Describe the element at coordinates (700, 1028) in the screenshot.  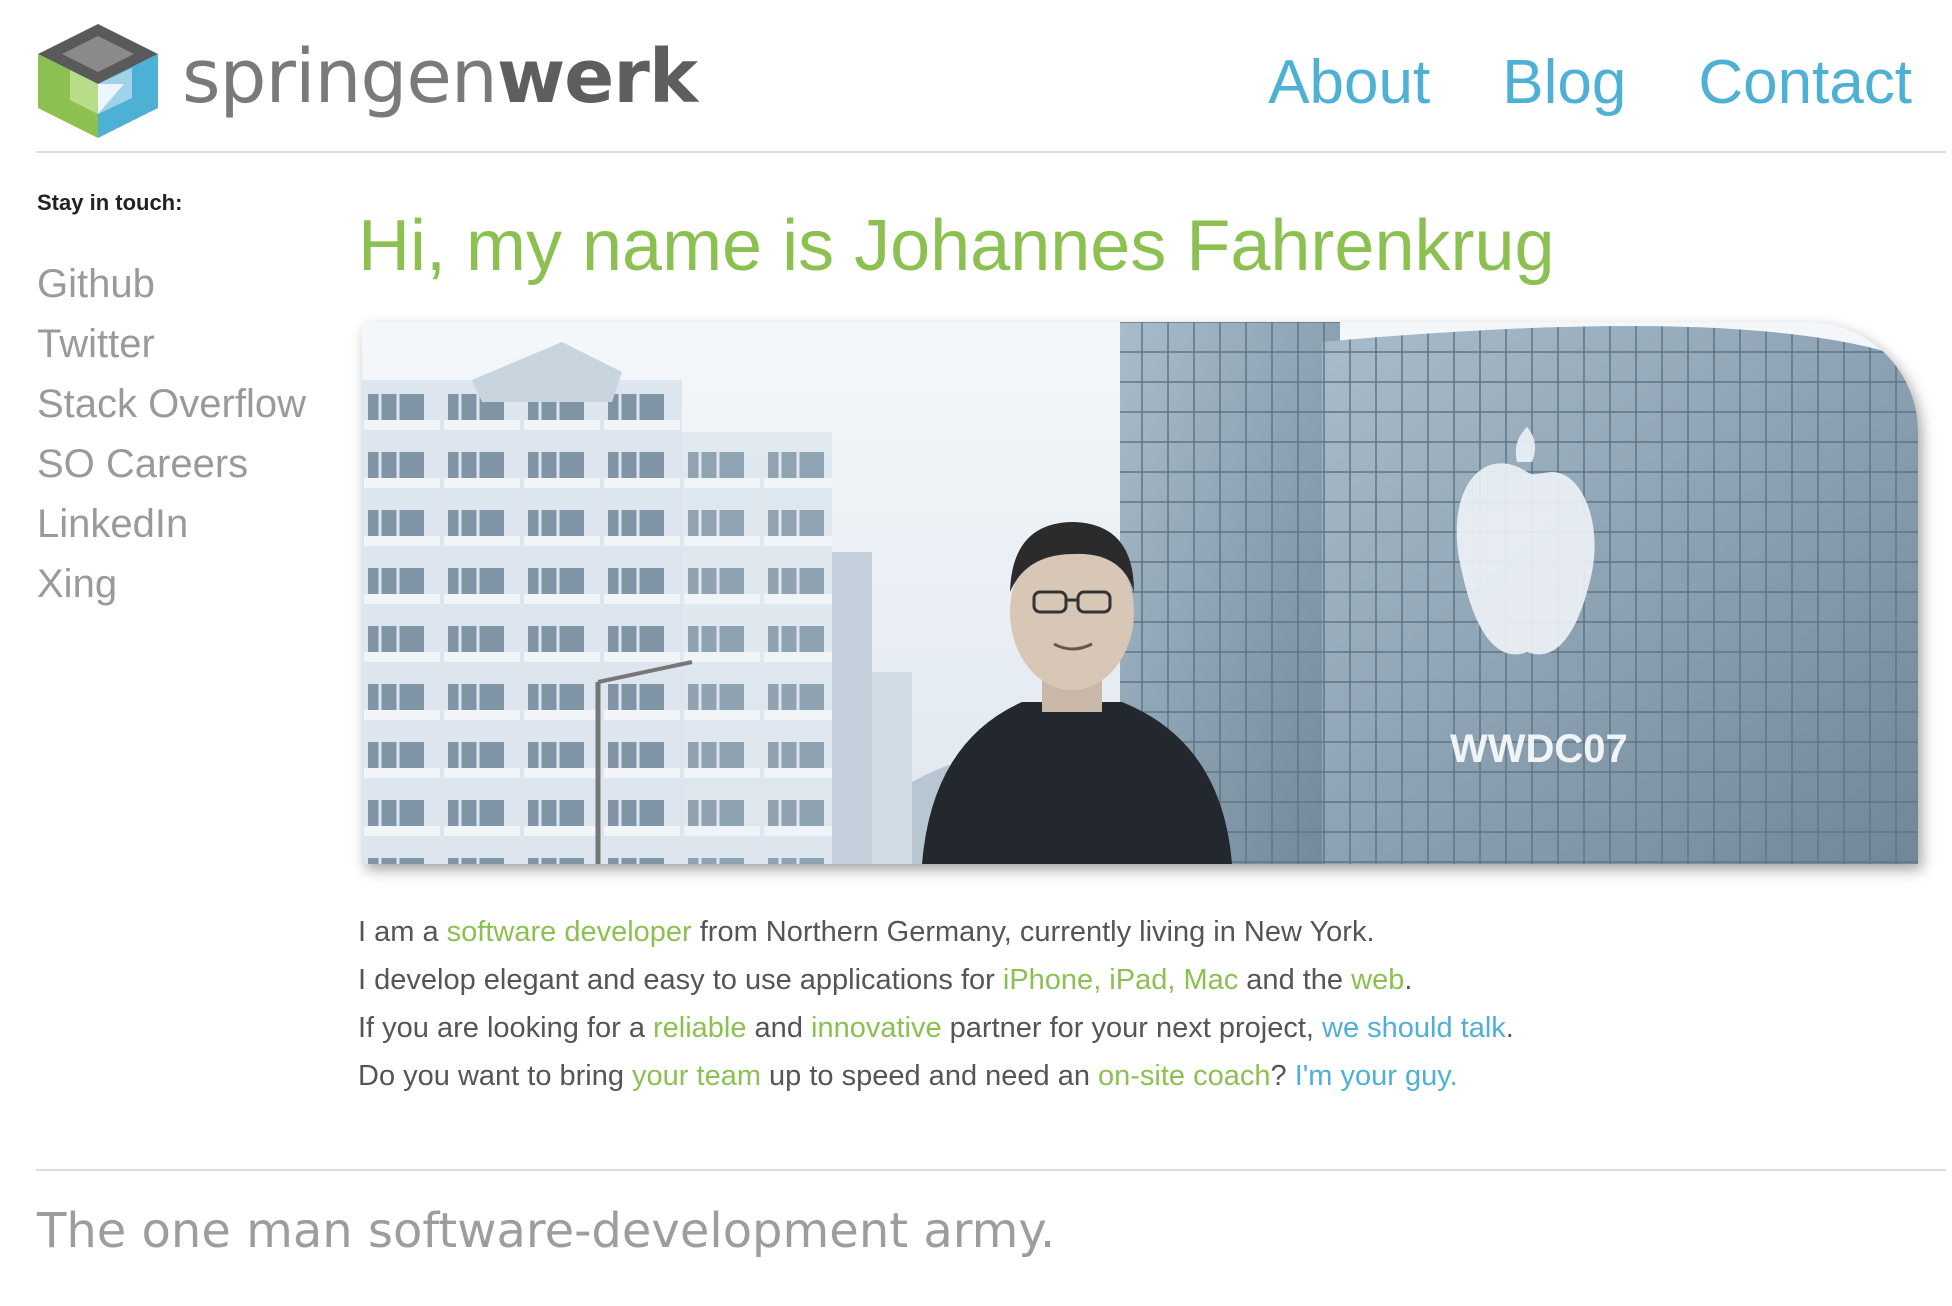
I see `link-reliable: reliable` at that location.